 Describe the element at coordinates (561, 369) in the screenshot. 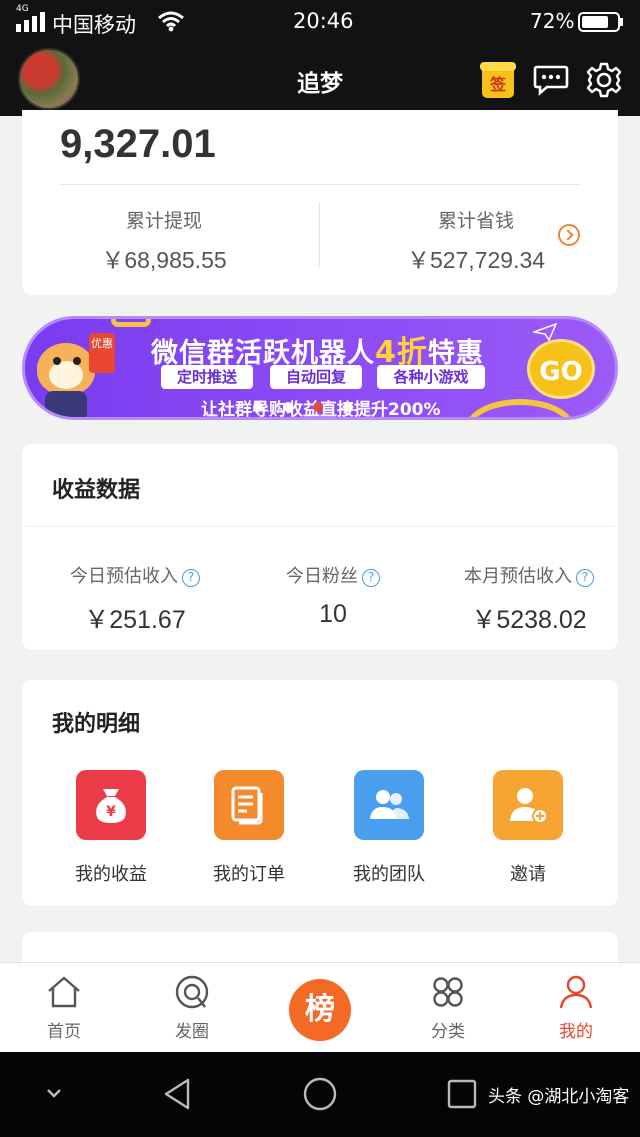

I see `go-button: GO` at that location.